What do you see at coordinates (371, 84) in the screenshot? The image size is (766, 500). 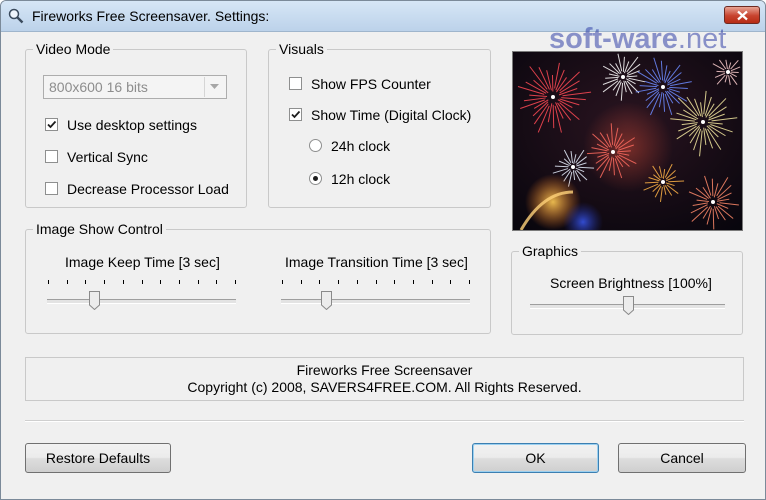 I see `show-fps-label: Show FPS Counter` at bounding box center [371, 84].